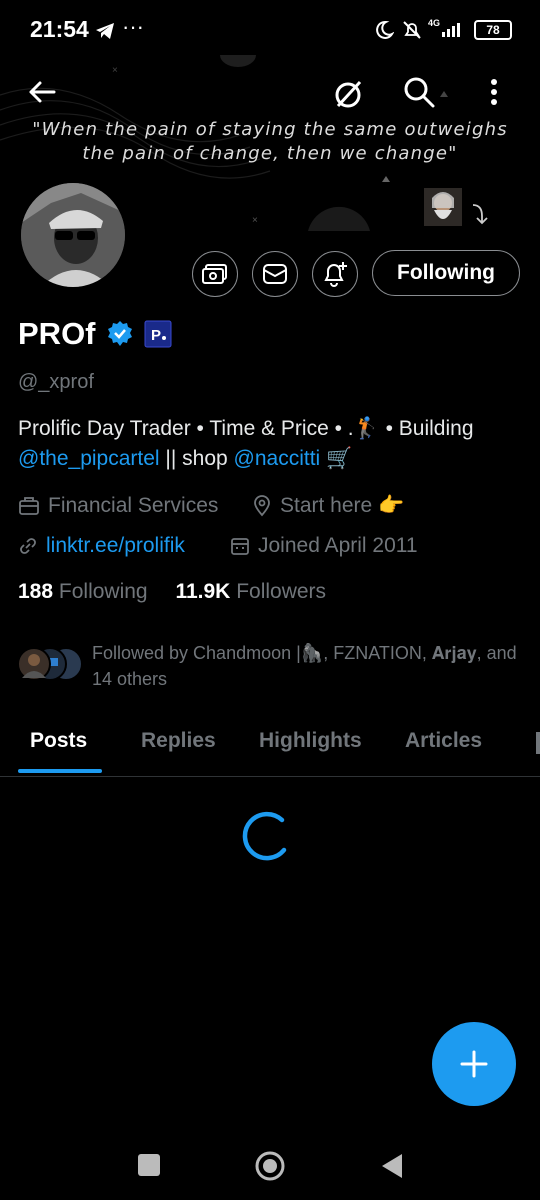  Describe the element at coordinates (451, 30) in the screenshot. I see `signal-icon` at that location.